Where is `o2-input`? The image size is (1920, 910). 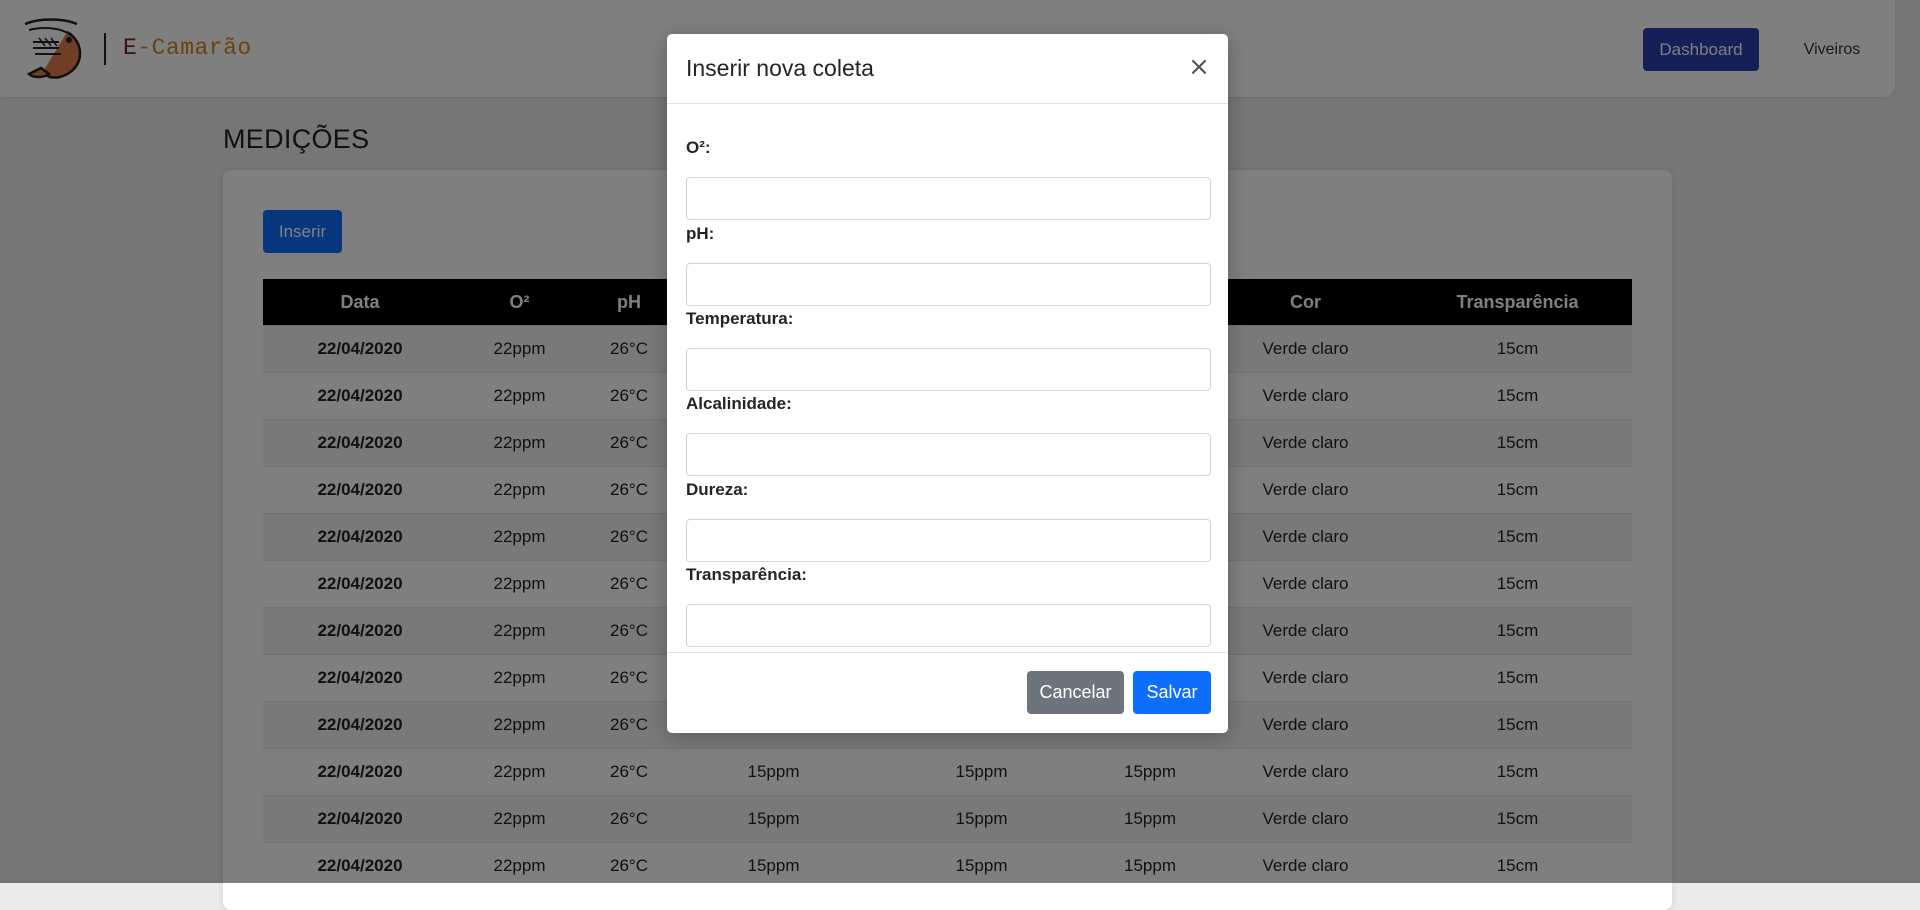
o2-input is located at coordinates (948, 198).